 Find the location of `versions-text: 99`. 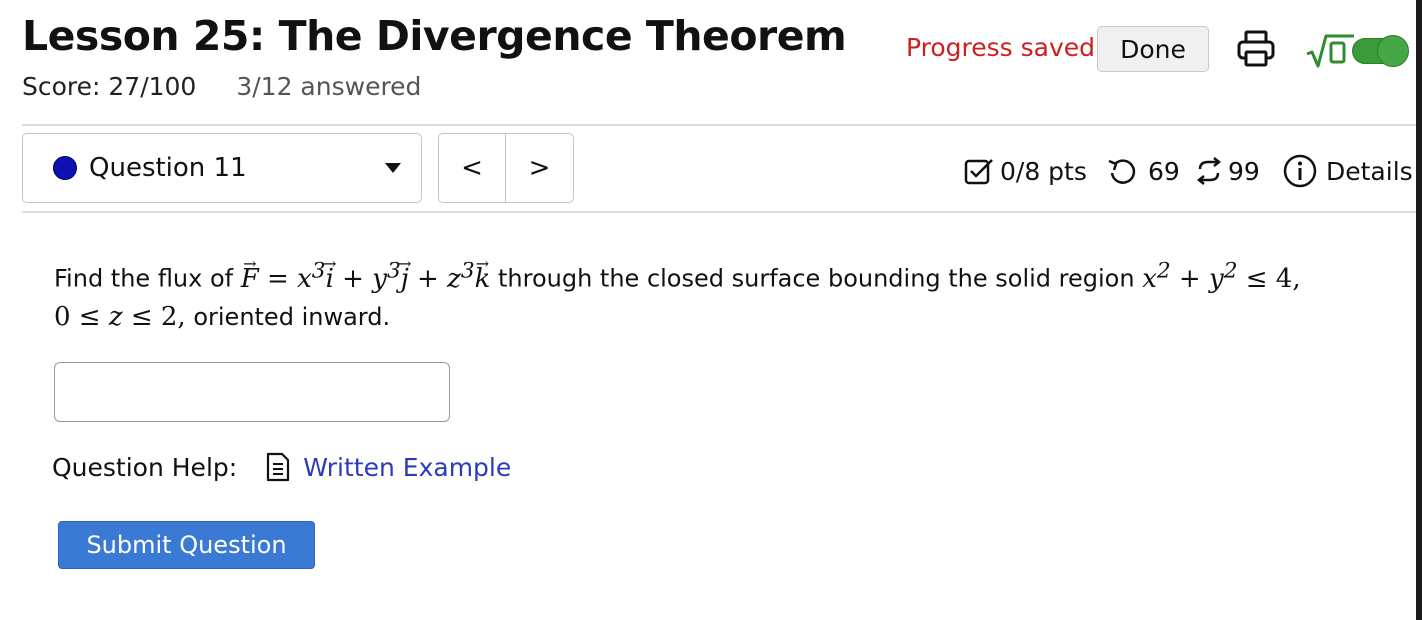

versions-text: 99 is located at coordinates (1244, 171).